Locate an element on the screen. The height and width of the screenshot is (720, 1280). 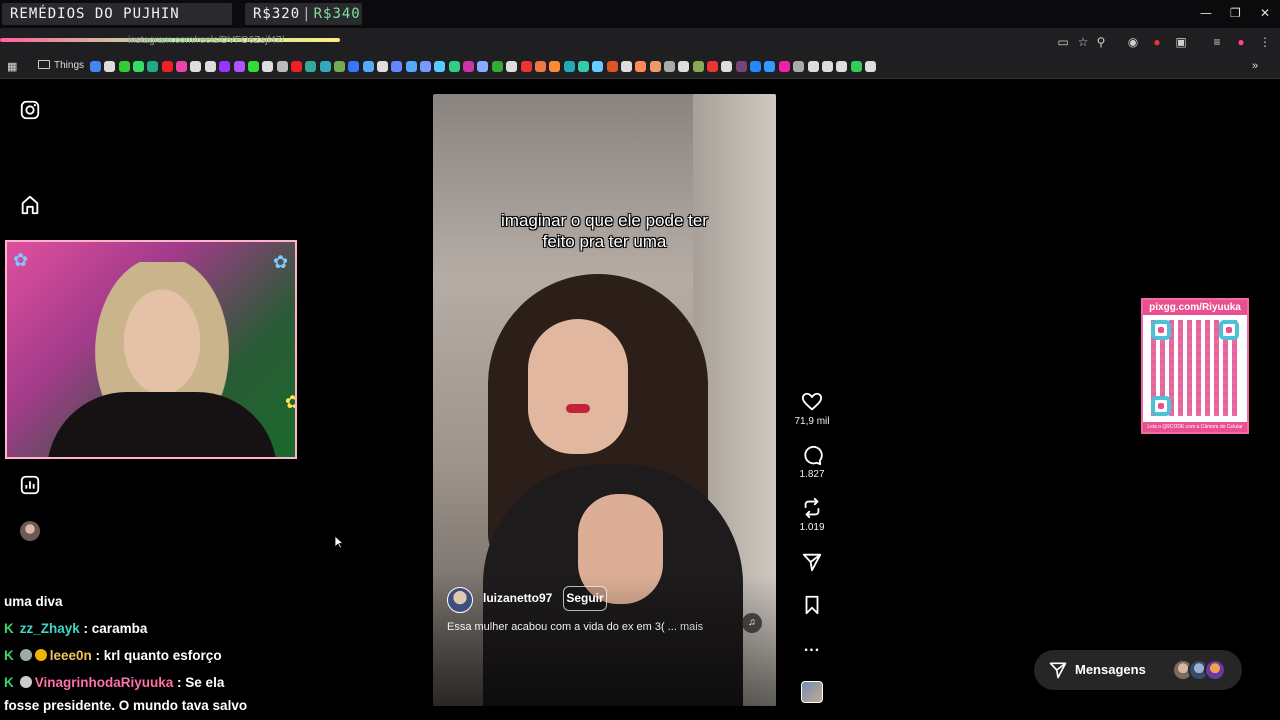
chat-username: VinagrinhodaRiyuuka is located at coordinates (104, 682).